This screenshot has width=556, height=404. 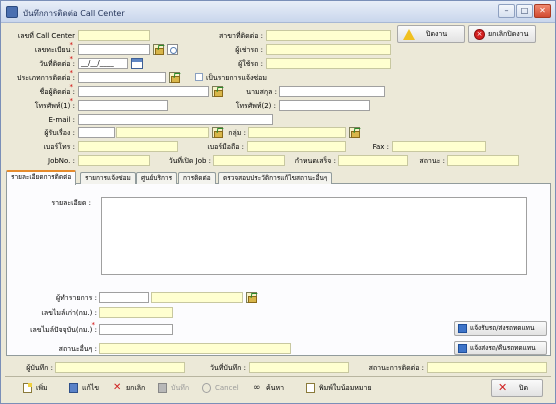 I want to click on close-window-button: ✕, so click(x=542, y=11).